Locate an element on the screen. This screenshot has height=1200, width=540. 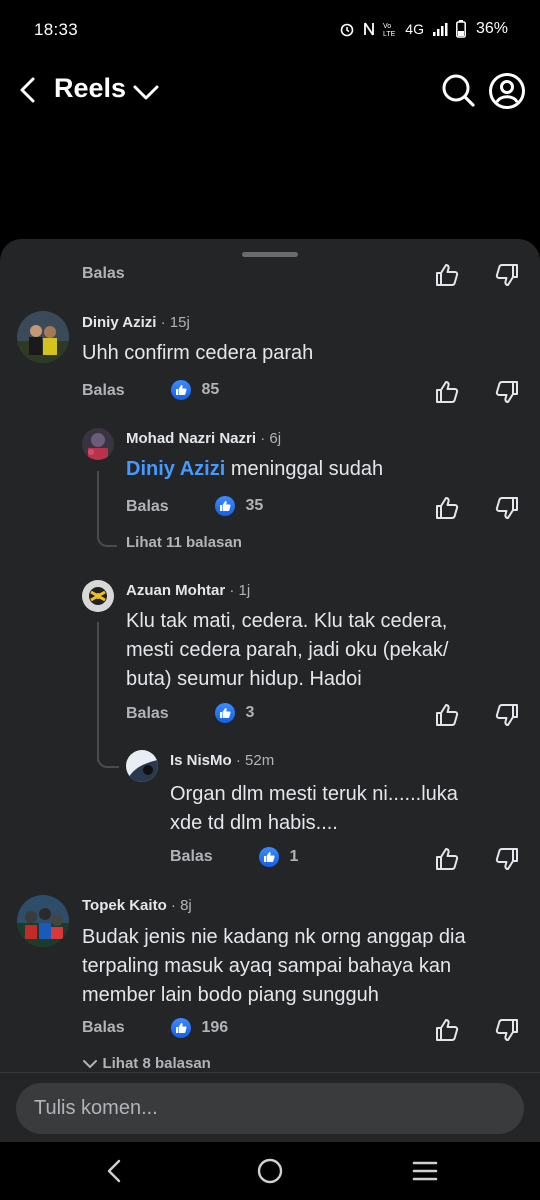
view-replies-row: Lihat 8 balasan is located at coordinates (146, 1064).